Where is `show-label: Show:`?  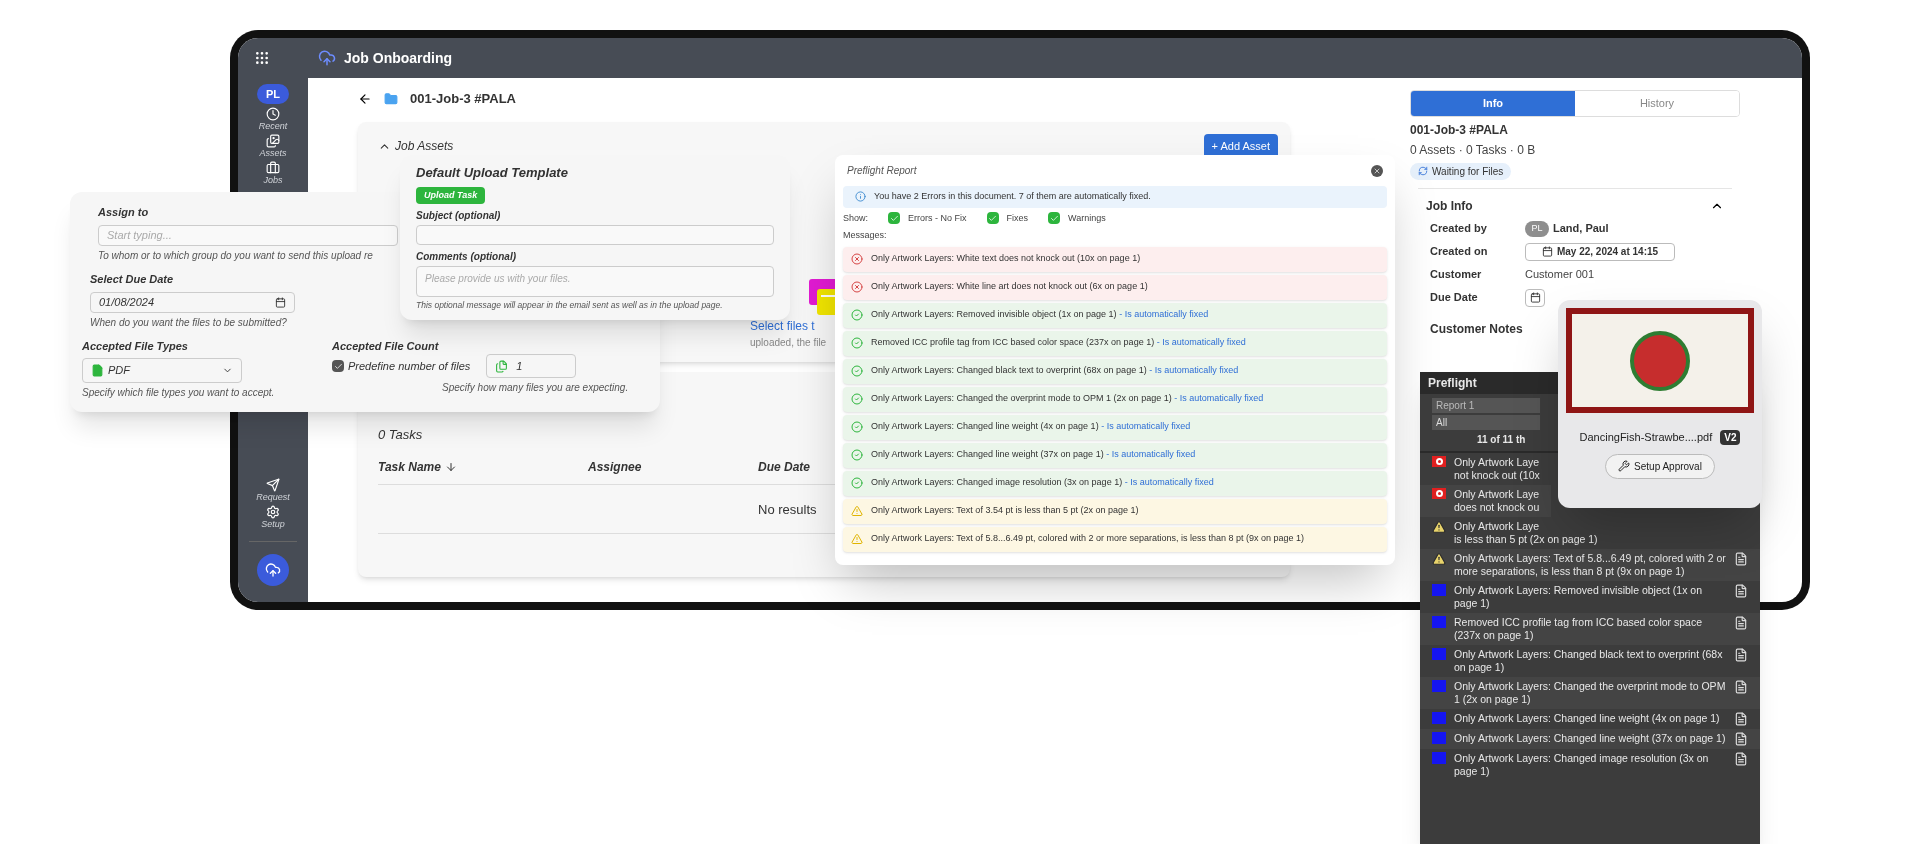 show-label: Show: is located at coordinates (855, 218).